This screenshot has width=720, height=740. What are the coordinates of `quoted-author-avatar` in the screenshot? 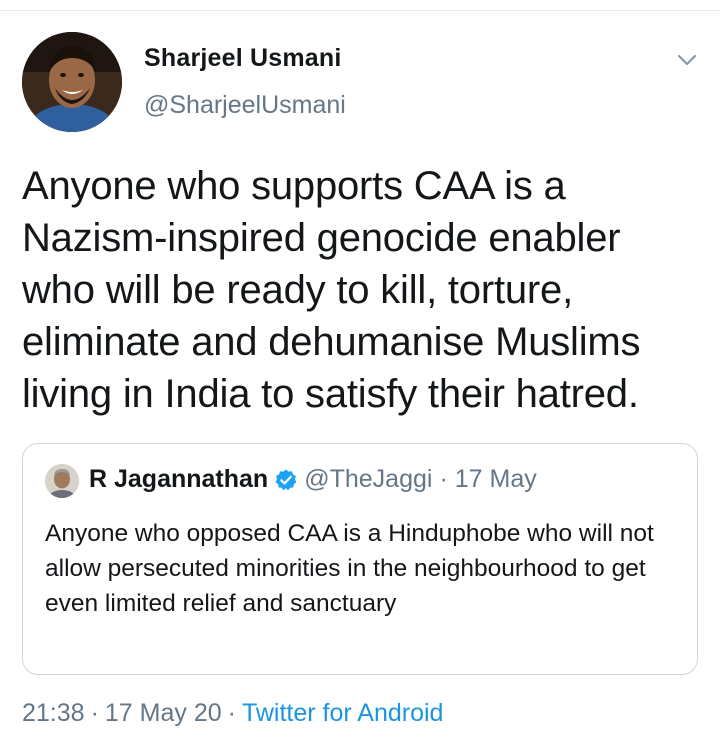 It's located at (62, 481).